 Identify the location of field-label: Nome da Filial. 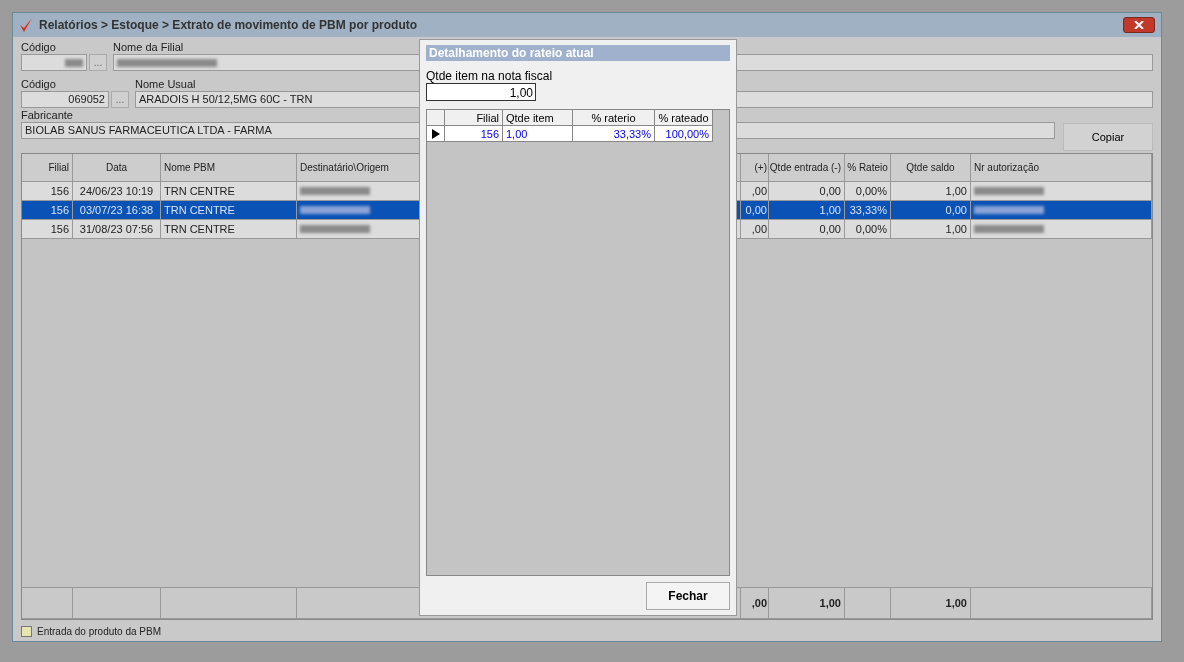
(148, 47).